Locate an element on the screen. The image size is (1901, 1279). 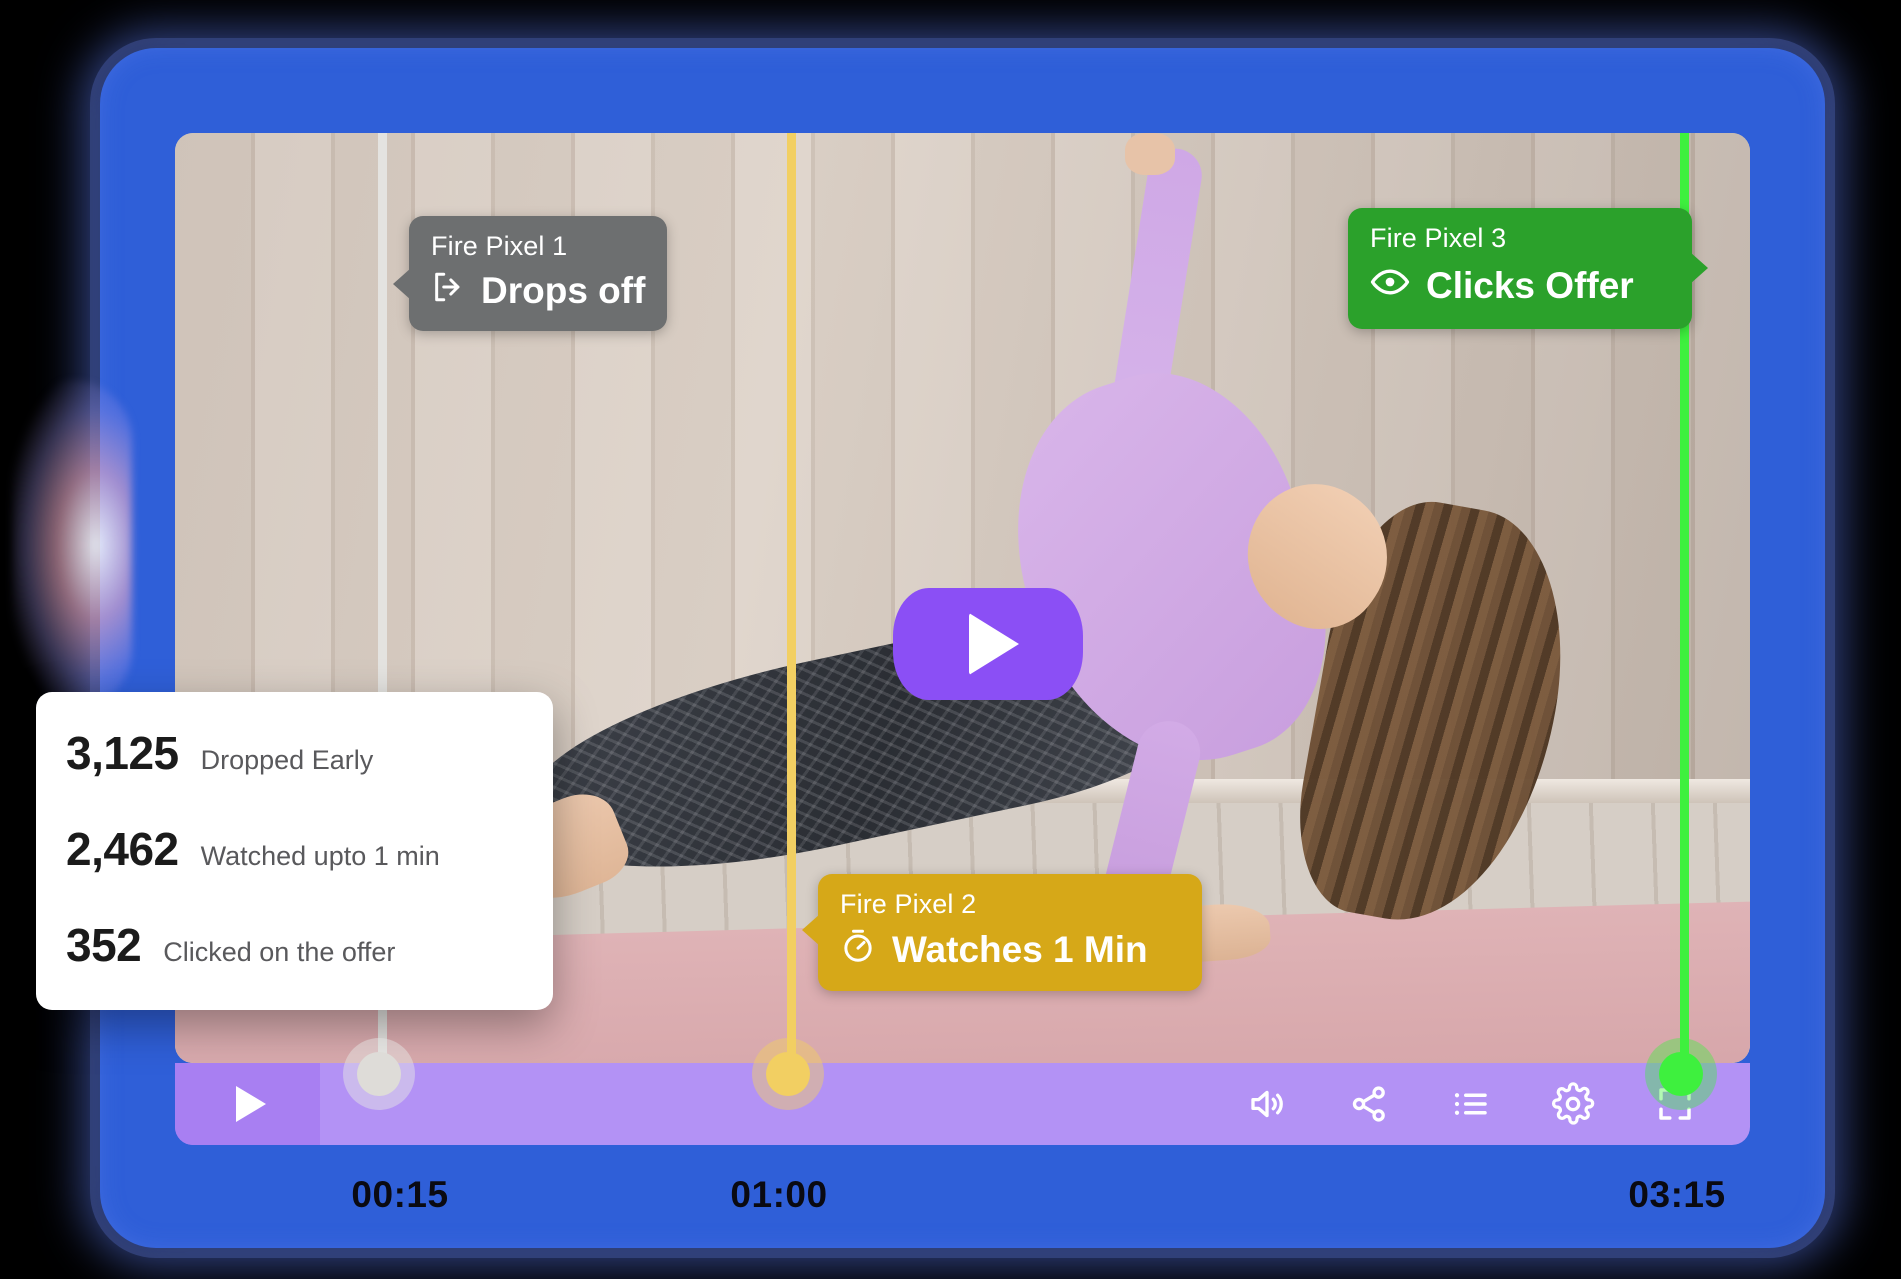
playlist-icon is located at coordinates (1471, 1104).